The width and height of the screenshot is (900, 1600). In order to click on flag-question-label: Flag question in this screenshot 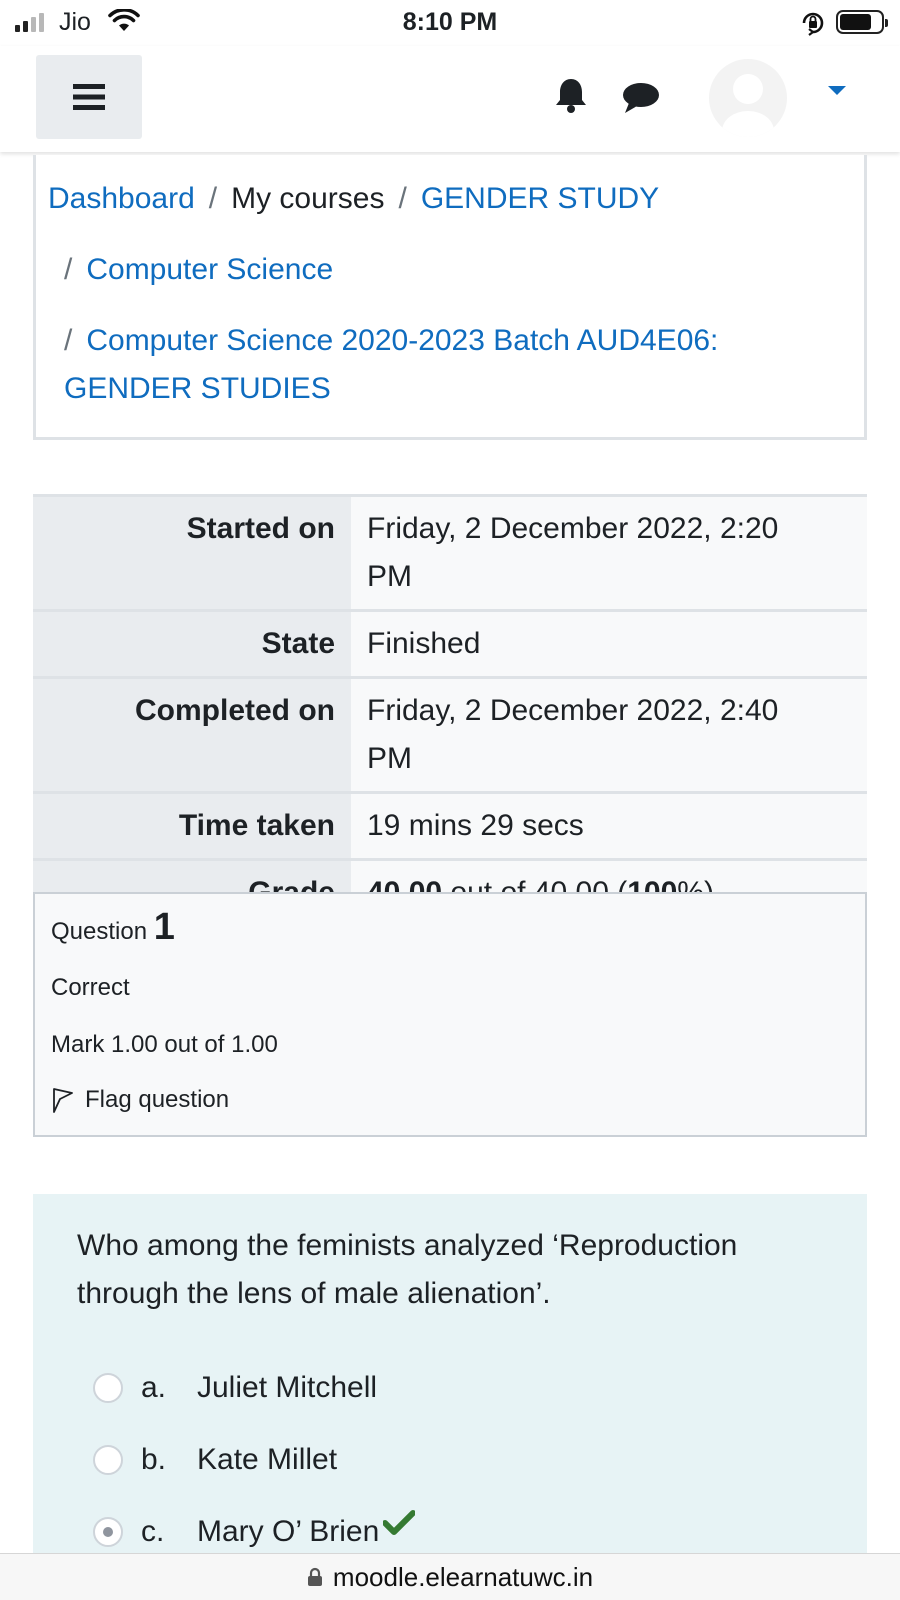, I will do `click(157, 1099)`.